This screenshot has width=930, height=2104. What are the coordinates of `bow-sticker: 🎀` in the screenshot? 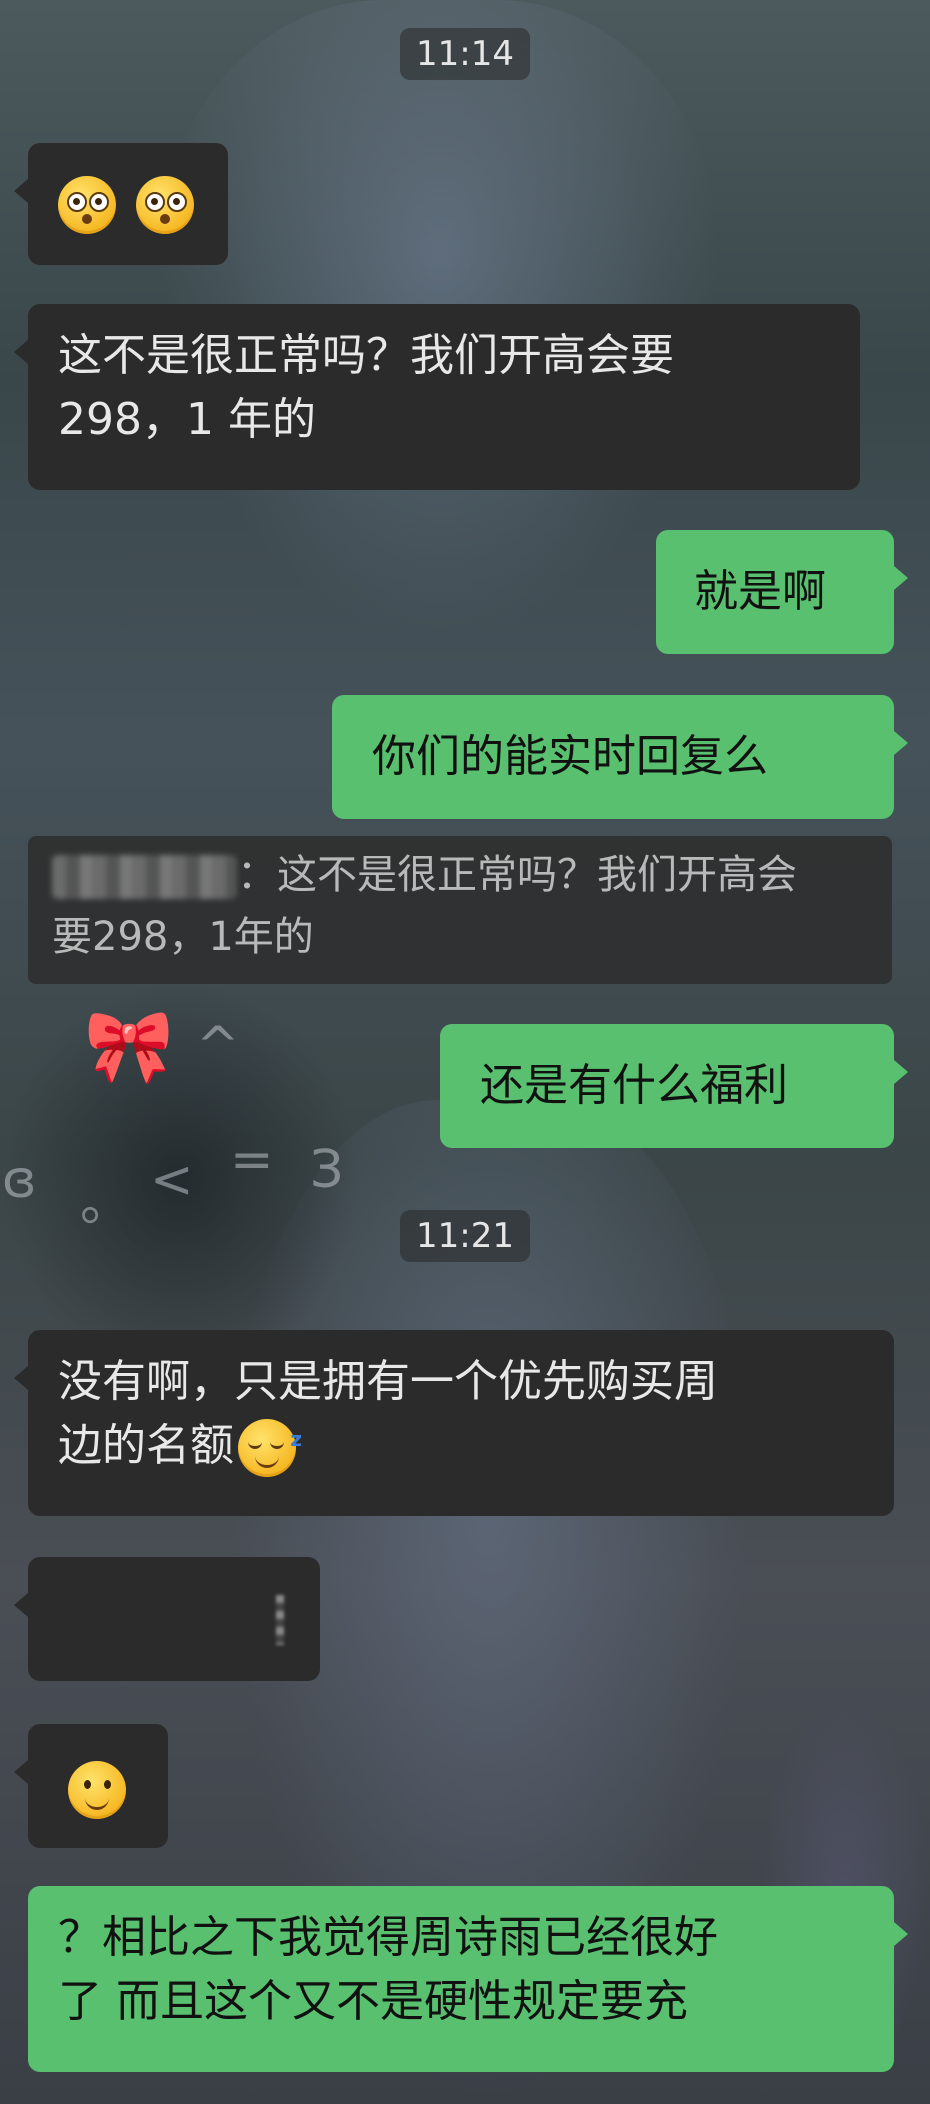 It's located at (129, 1046).